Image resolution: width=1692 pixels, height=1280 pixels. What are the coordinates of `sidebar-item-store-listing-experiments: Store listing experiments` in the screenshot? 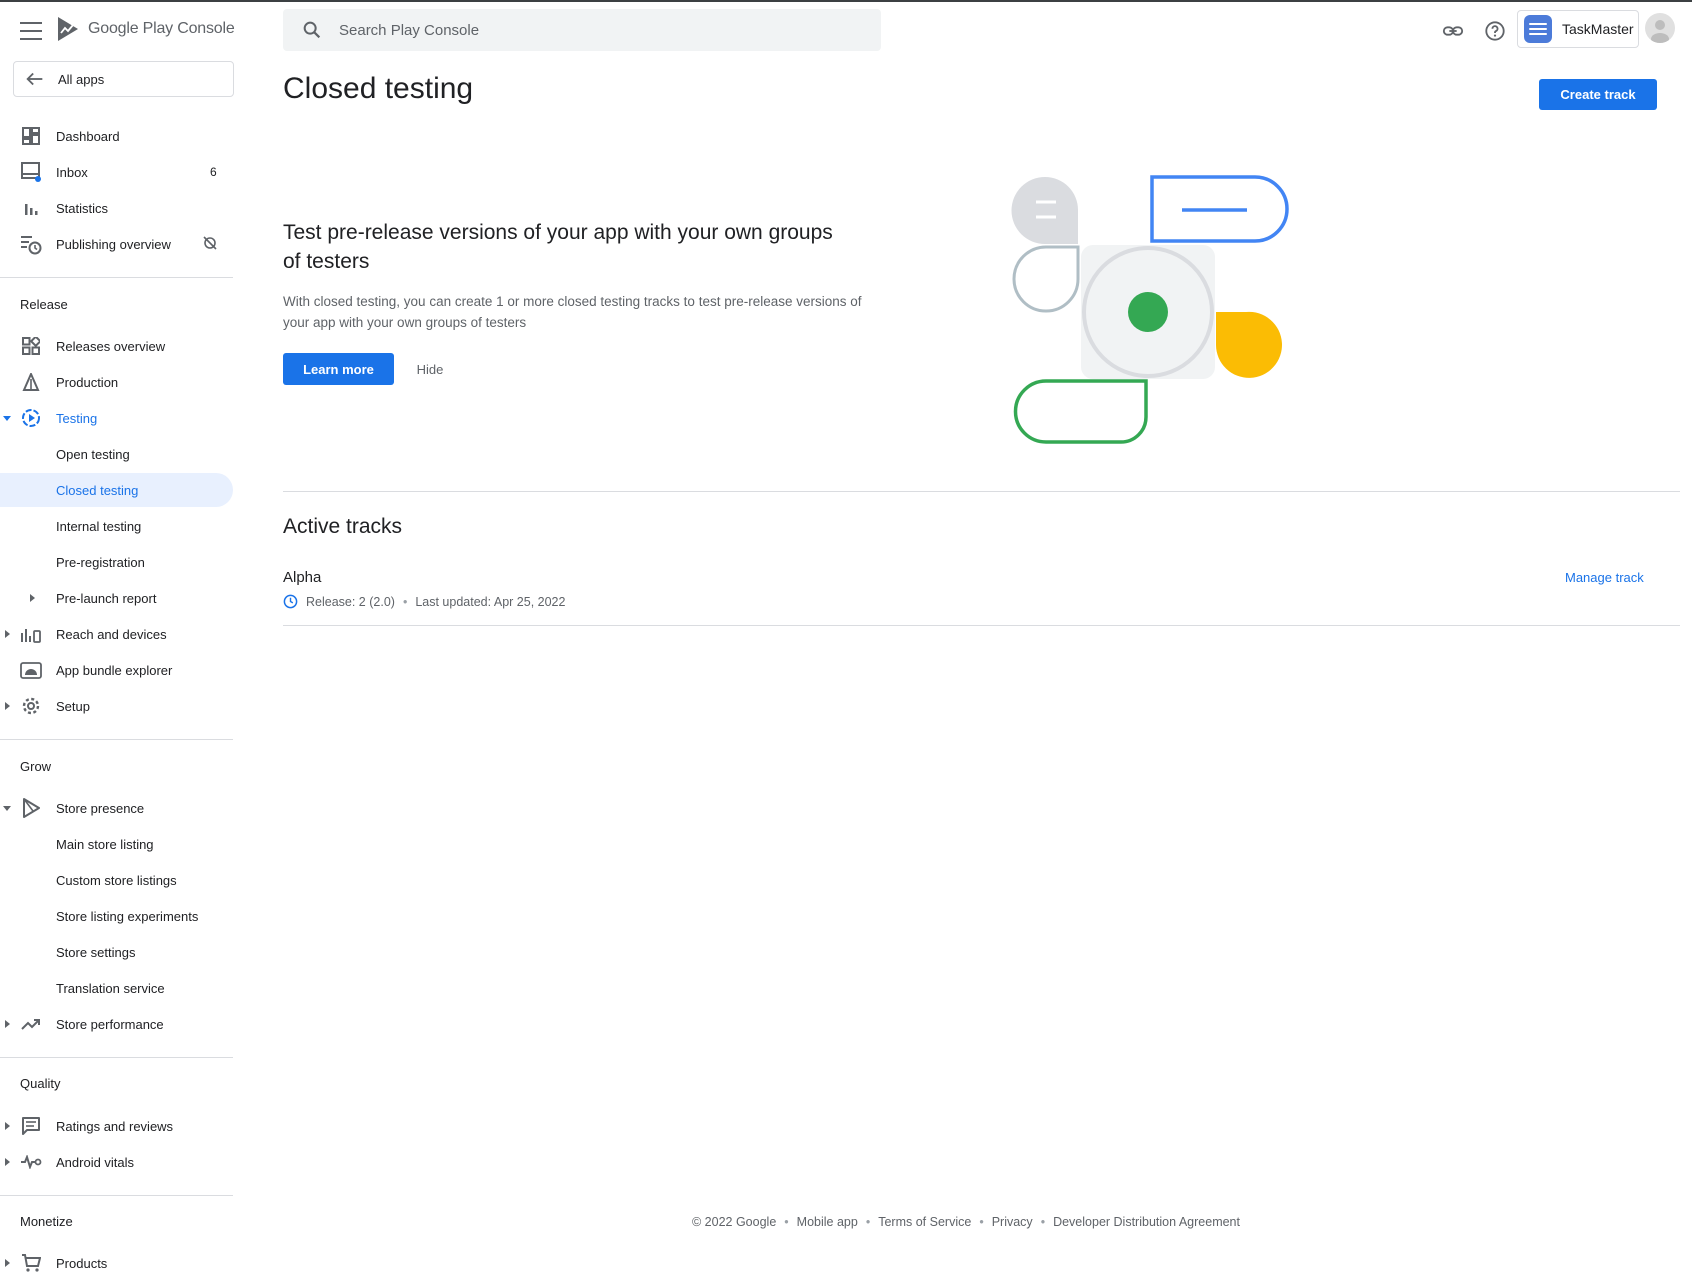 It's located at (116, 916).